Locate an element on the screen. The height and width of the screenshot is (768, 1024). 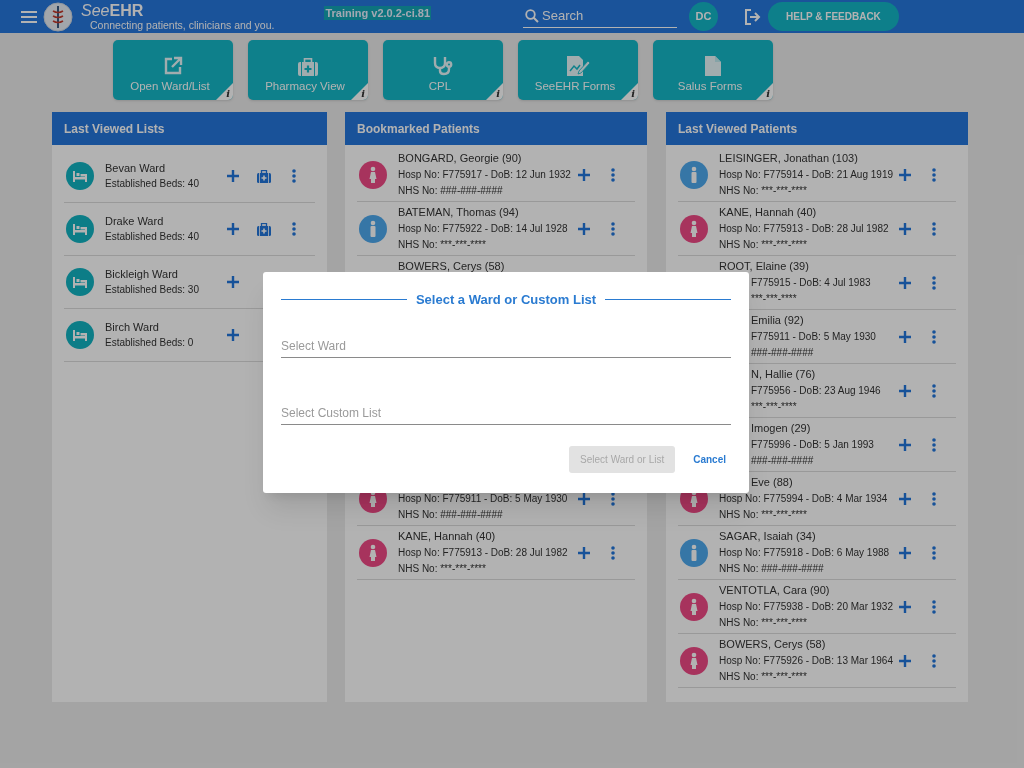
ward-list-item: Bevan Ward Established Beds: 40 is located at coordinates (189, 176).